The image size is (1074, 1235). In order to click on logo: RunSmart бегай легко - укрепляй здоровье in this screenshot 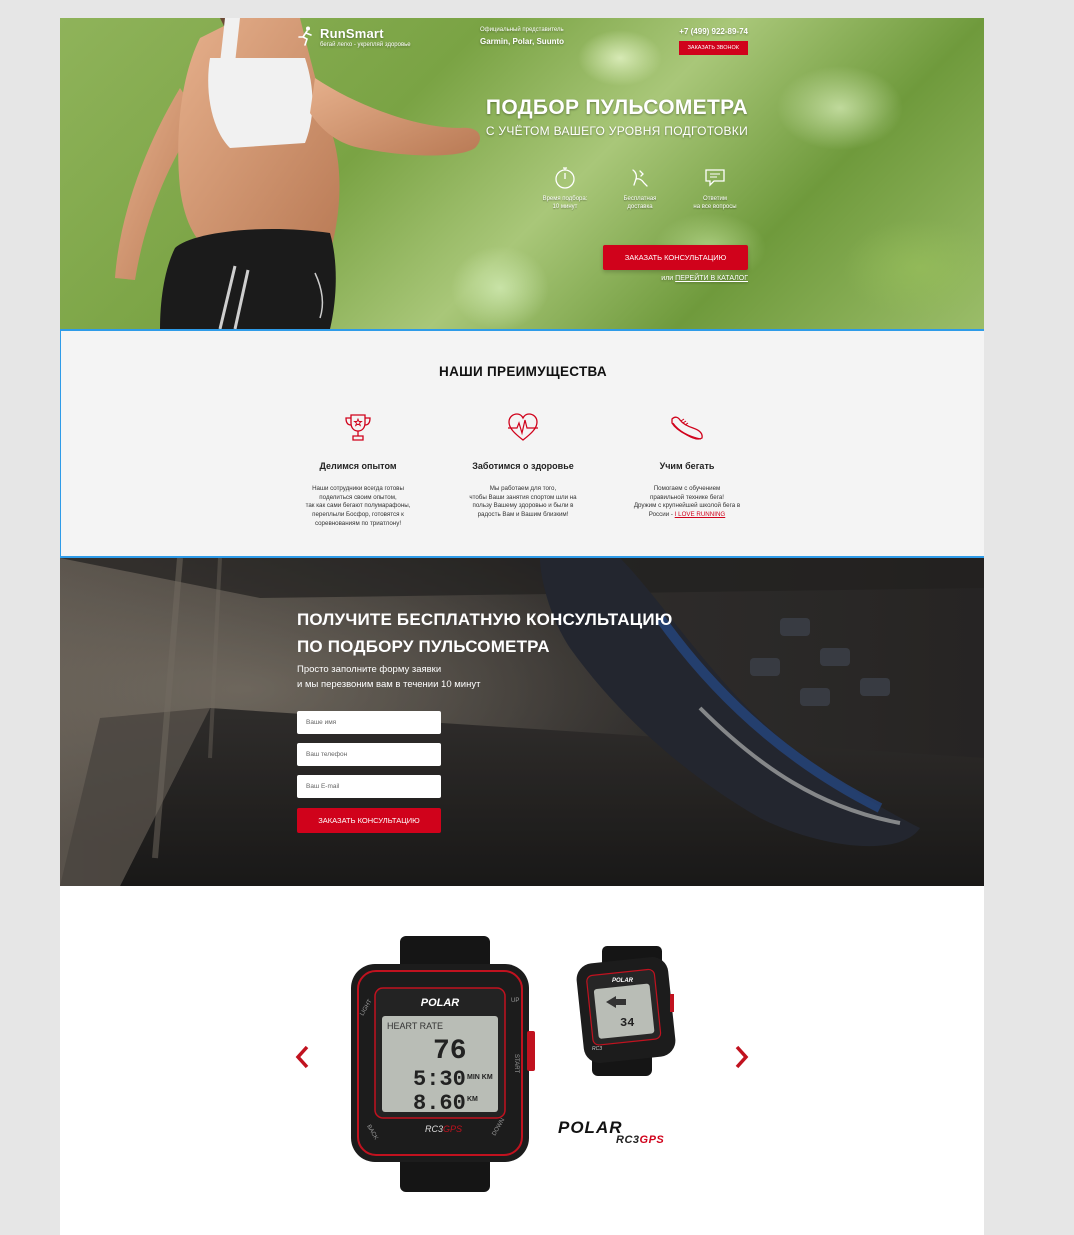, I will do `click(353, 38)`.